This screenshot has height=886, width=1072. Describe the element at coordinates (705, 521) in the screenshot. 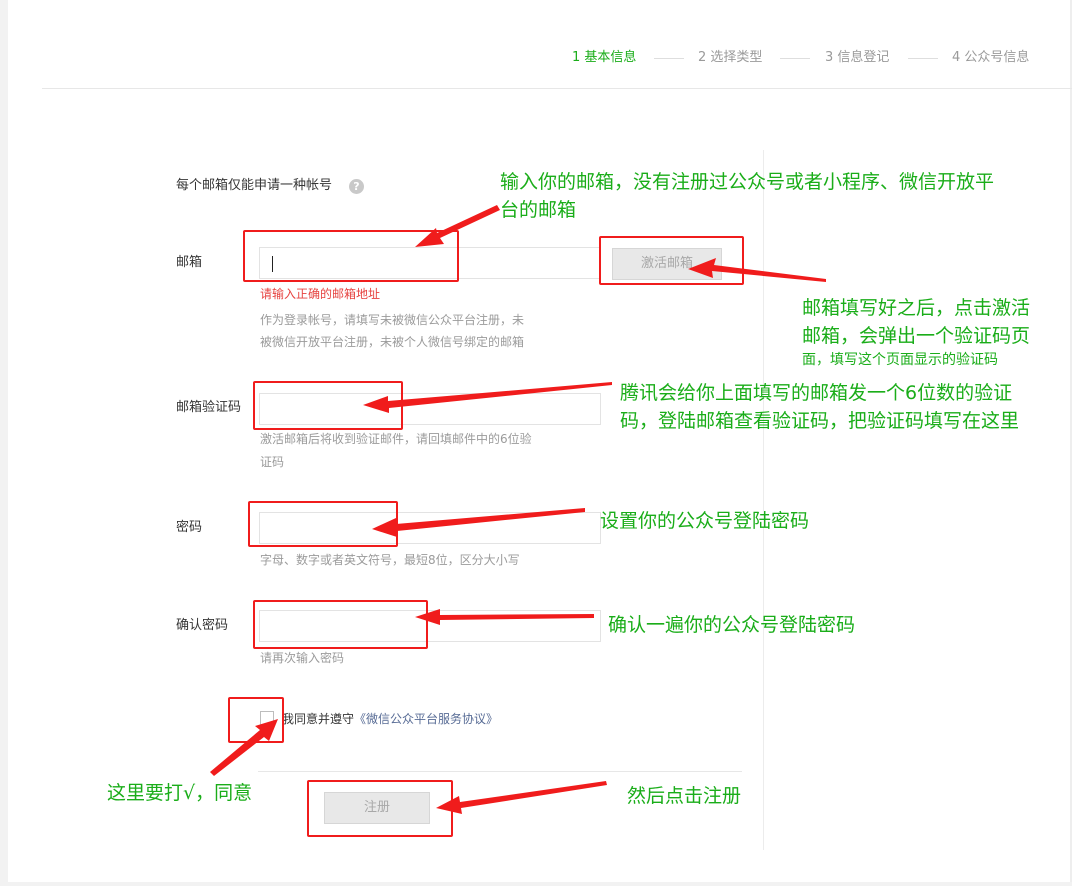

I see `annotation-password: 设置你的公众号登陆密码` at that location.